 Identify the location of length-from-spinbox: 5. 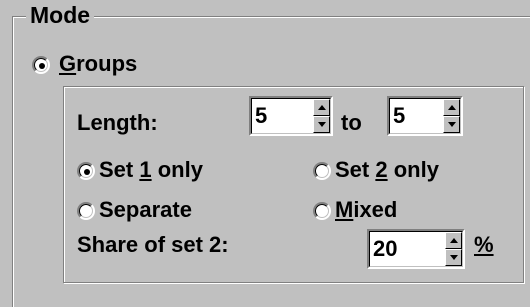
(291, 116).